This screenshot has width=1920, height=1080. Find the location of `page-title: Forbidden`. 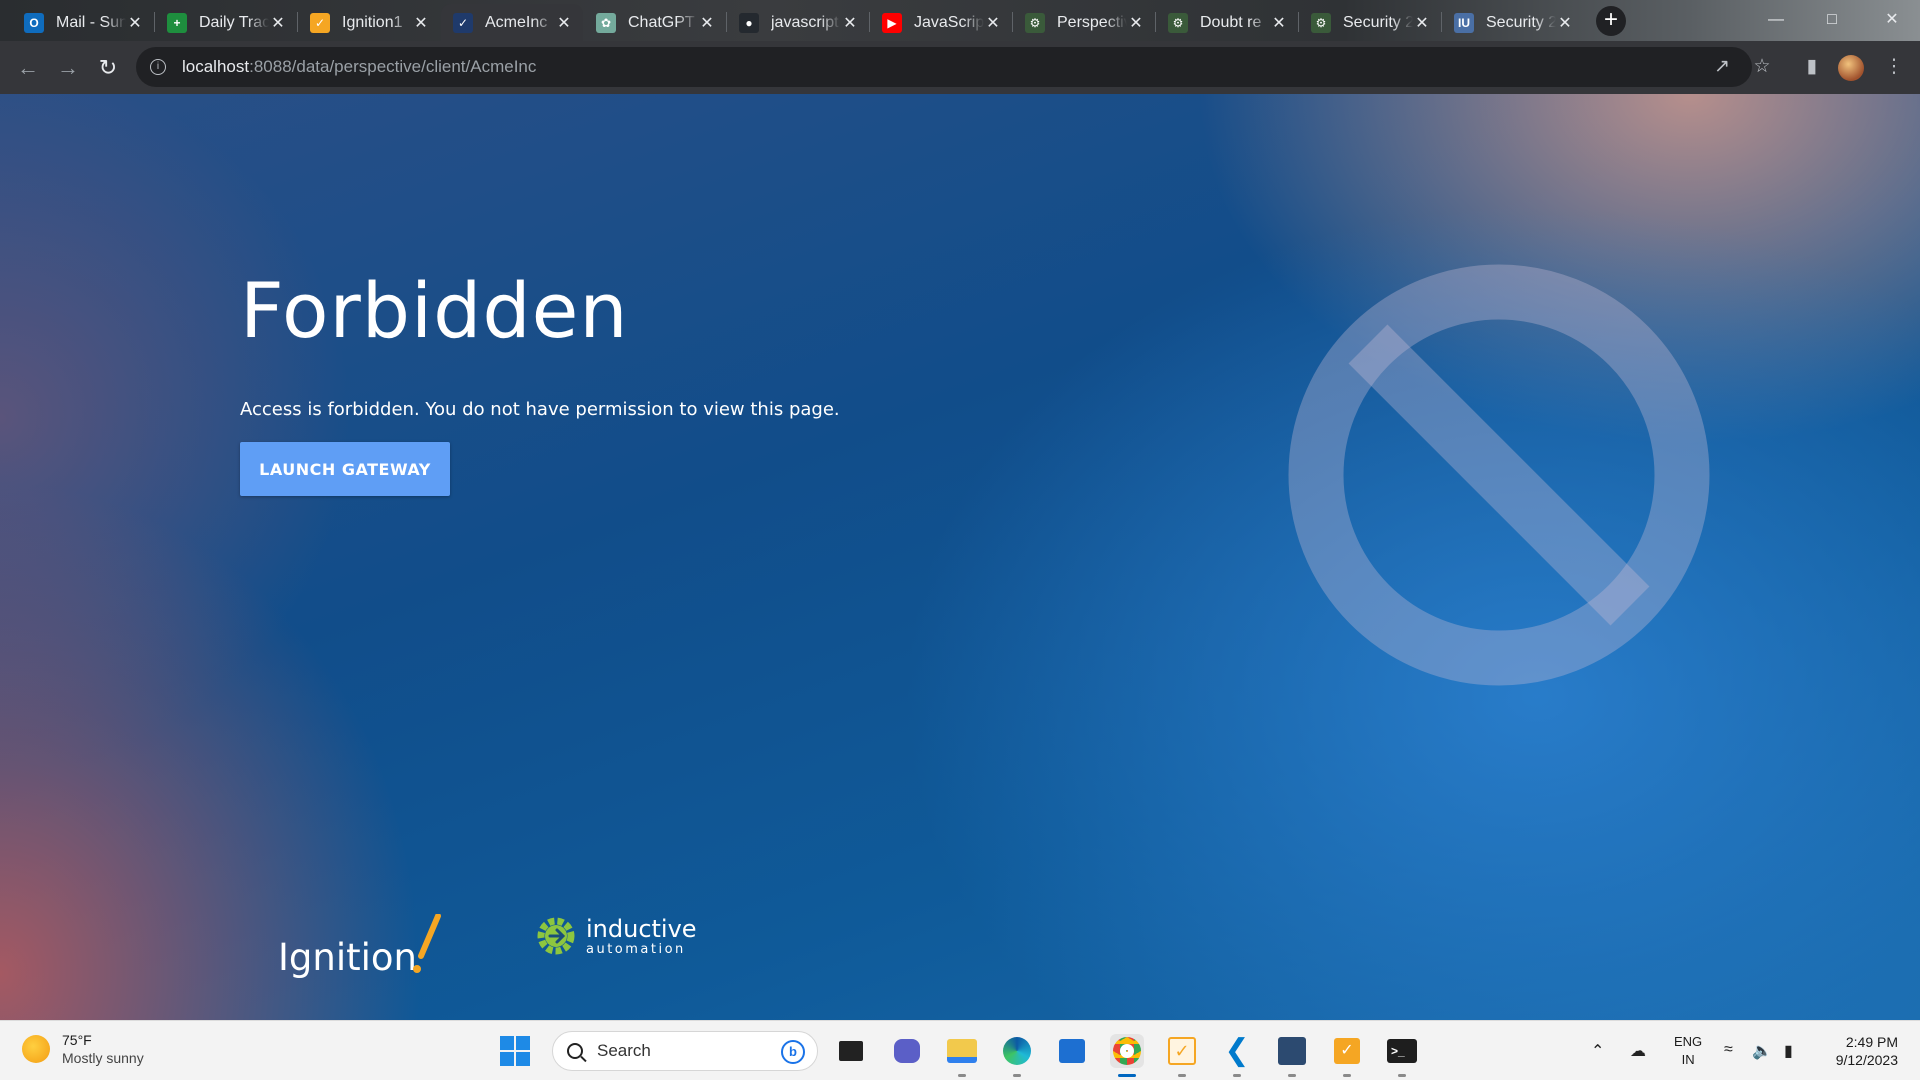

page-title: Forbidden is located at coordinates (434, 310).